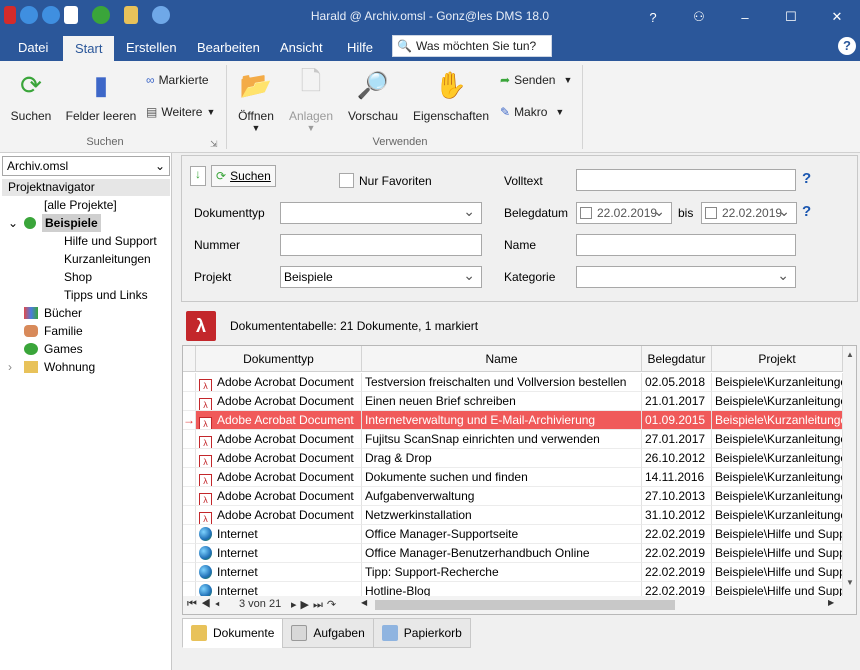 Image resolution: width=860 pixels, height=670 pixels. I want to click on cell-text: Adobe Acrobat Document, so click(285, 439).